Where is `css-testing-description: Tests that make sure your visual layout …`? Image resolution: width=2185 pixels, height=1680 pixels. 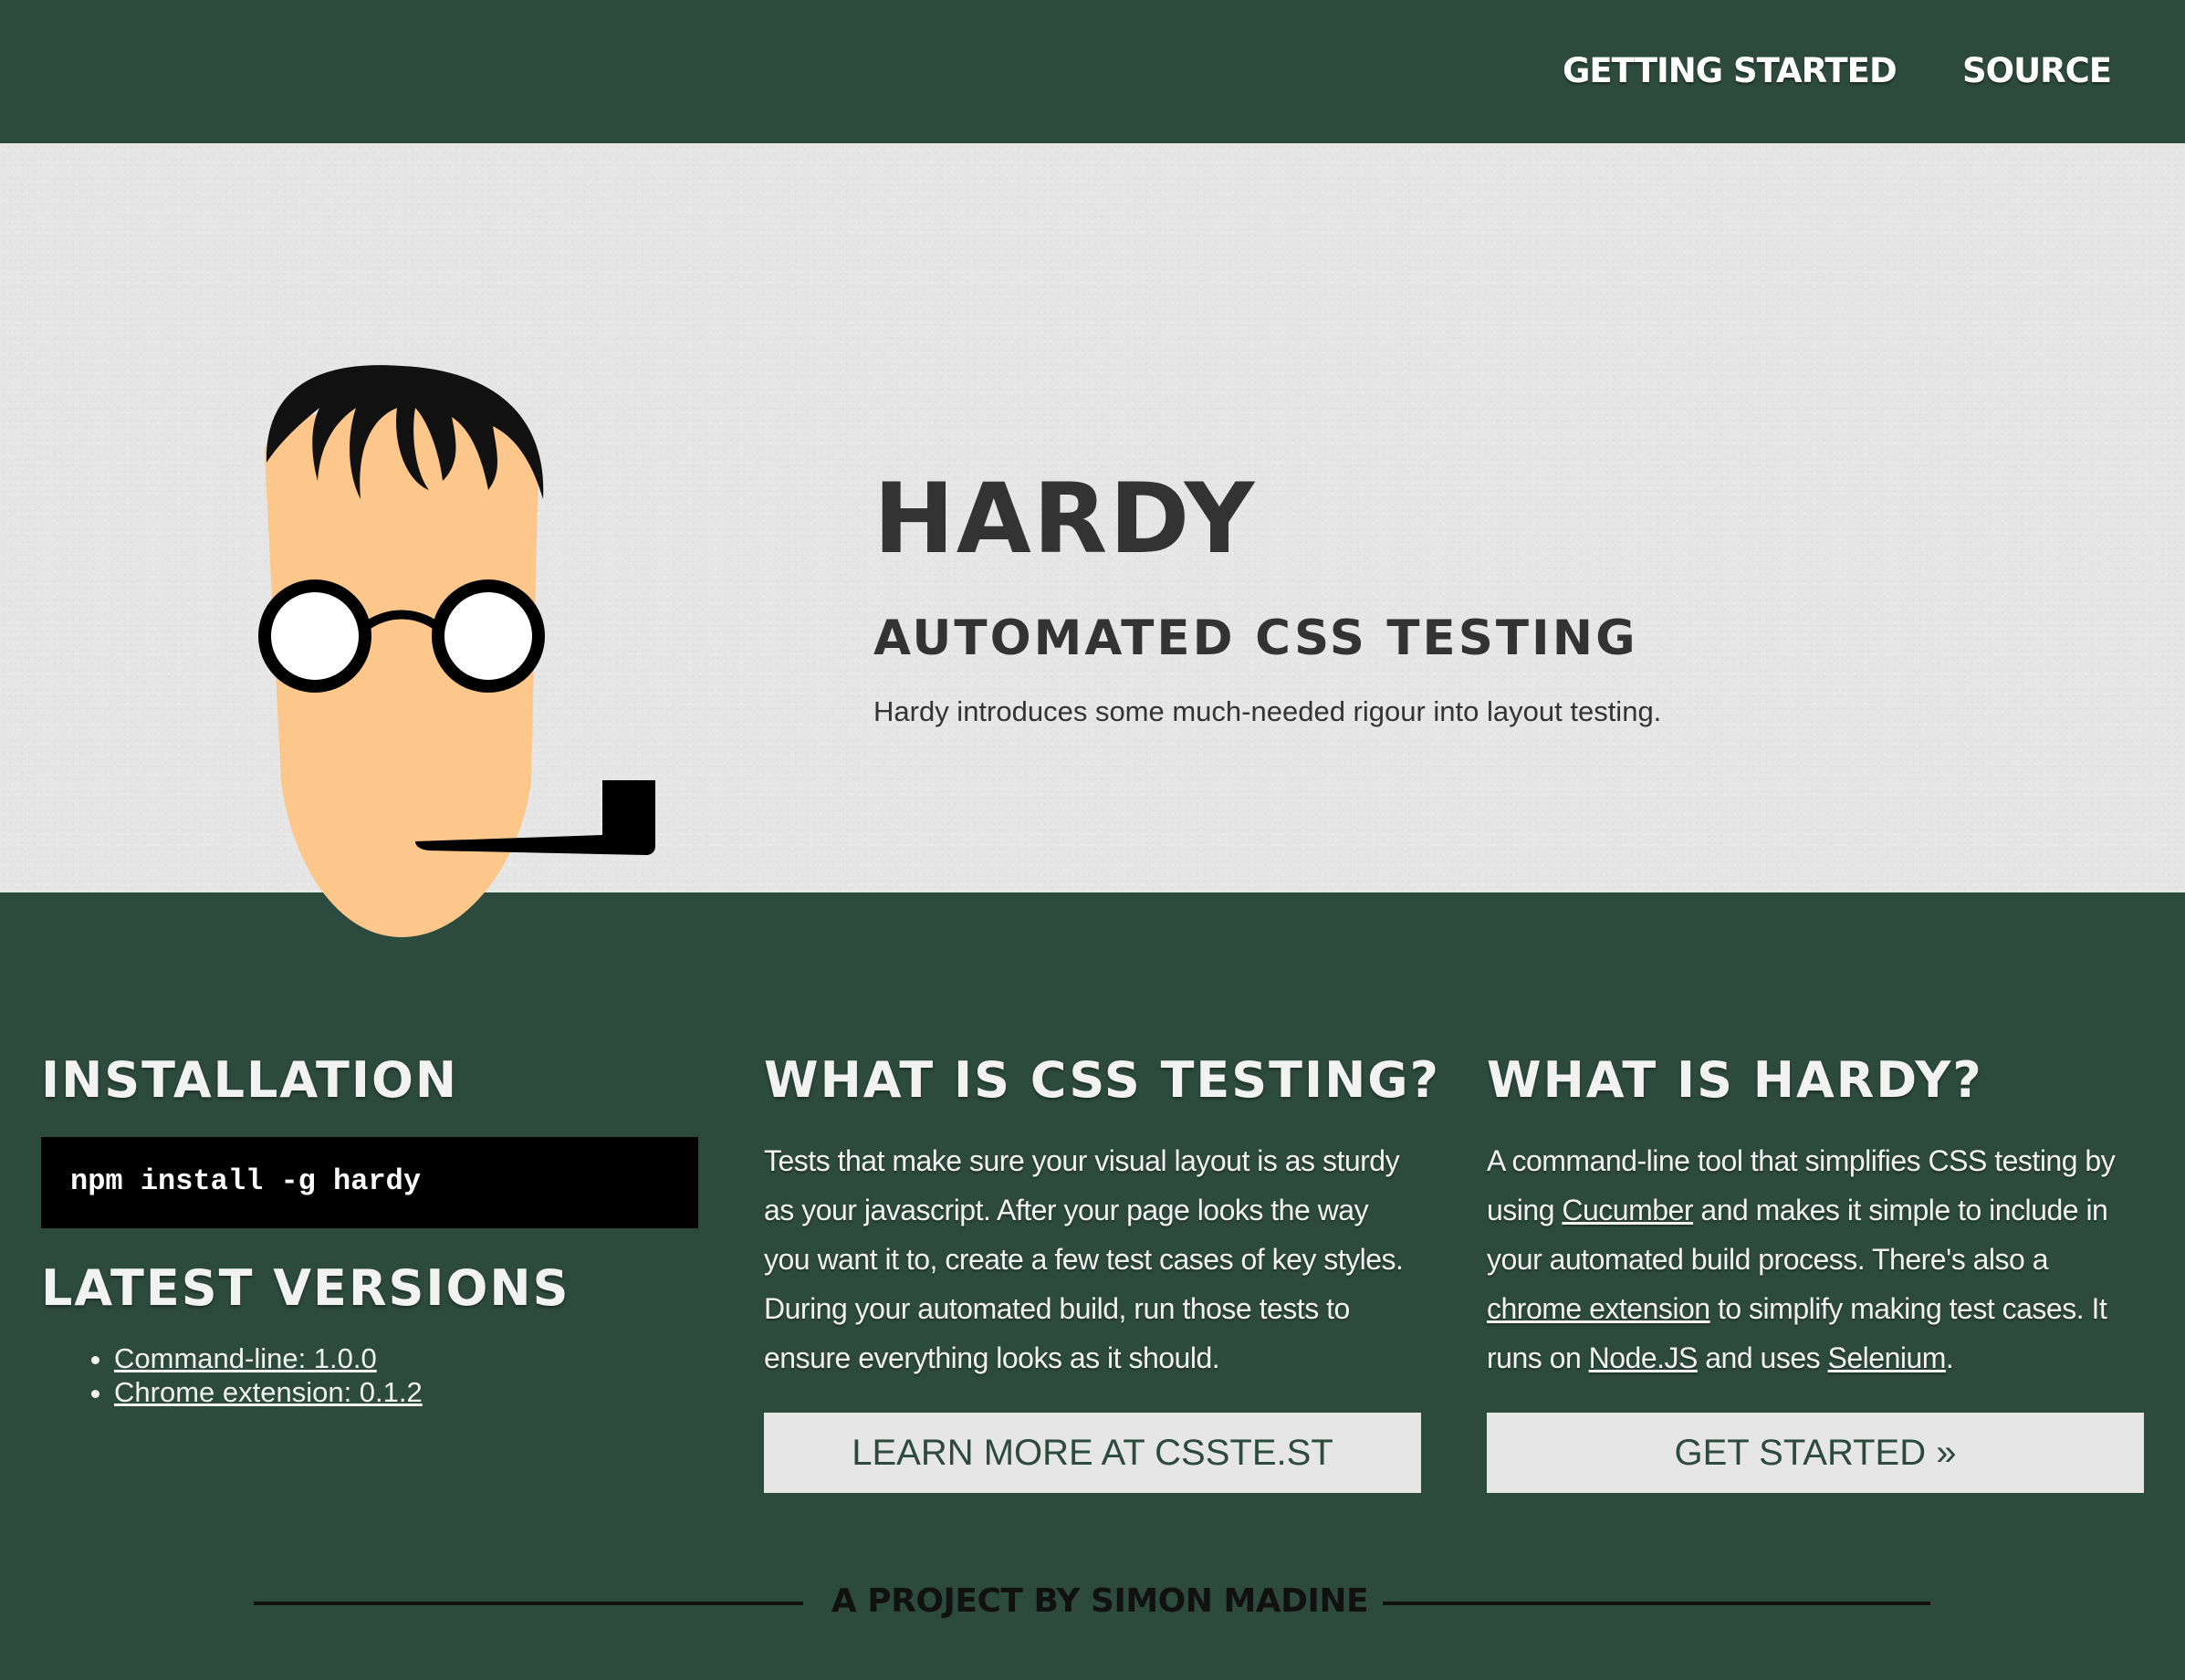 css-testing-description: Tests that make sure your visual layout … is located at coordinates (1084, 1259).